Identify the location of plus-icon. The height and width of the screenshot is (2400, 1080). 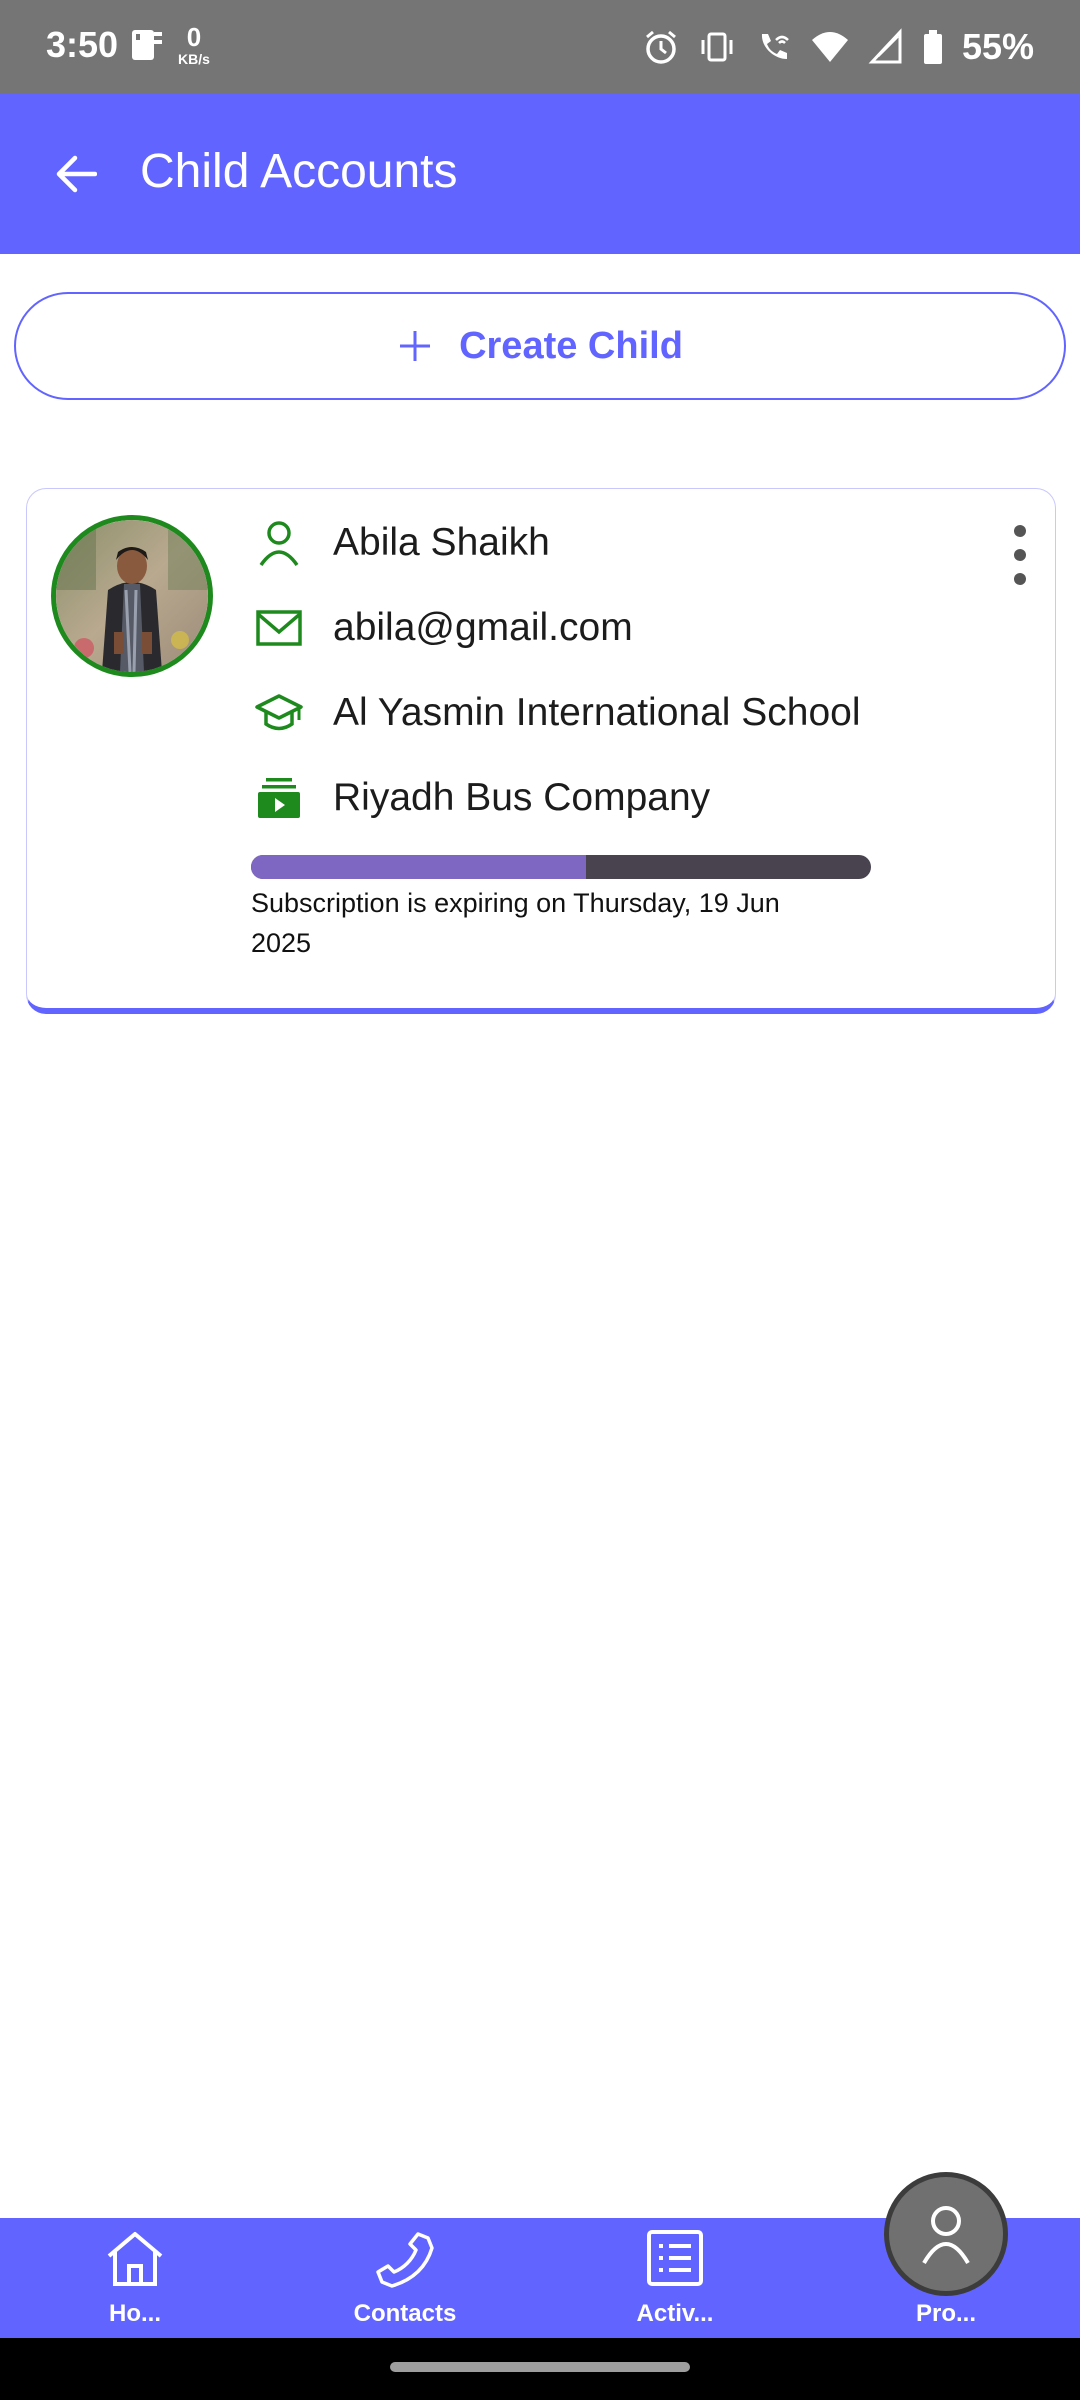
(415, 346).